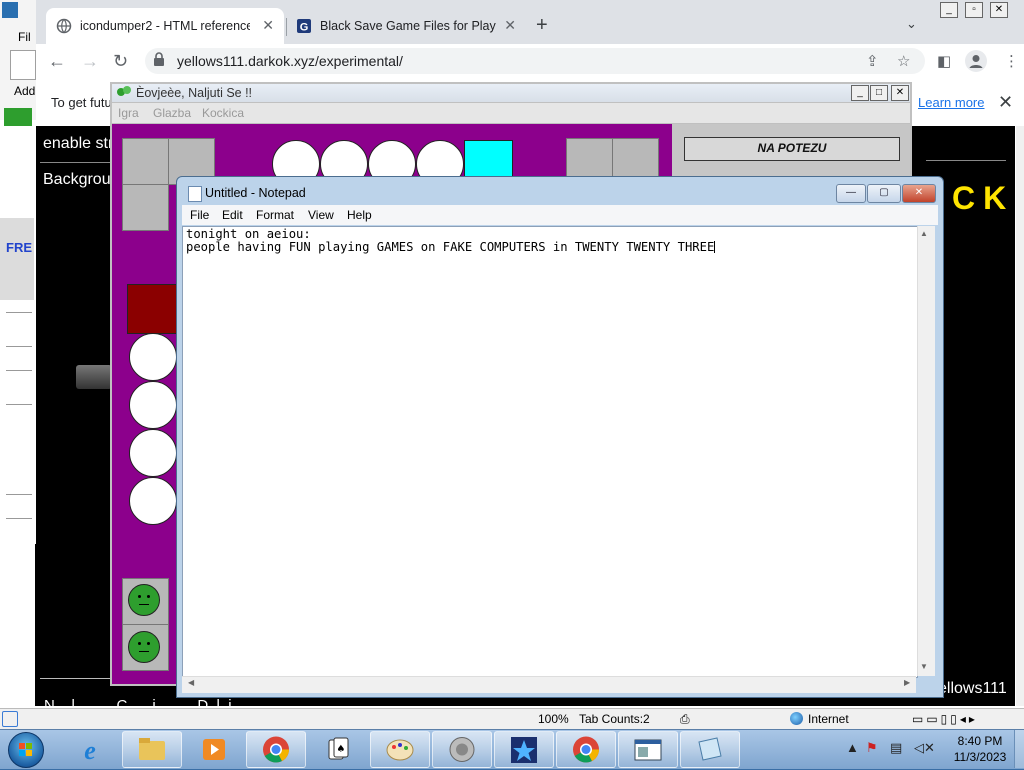  I want to click on new-tab-button: +, so click(542, 25).